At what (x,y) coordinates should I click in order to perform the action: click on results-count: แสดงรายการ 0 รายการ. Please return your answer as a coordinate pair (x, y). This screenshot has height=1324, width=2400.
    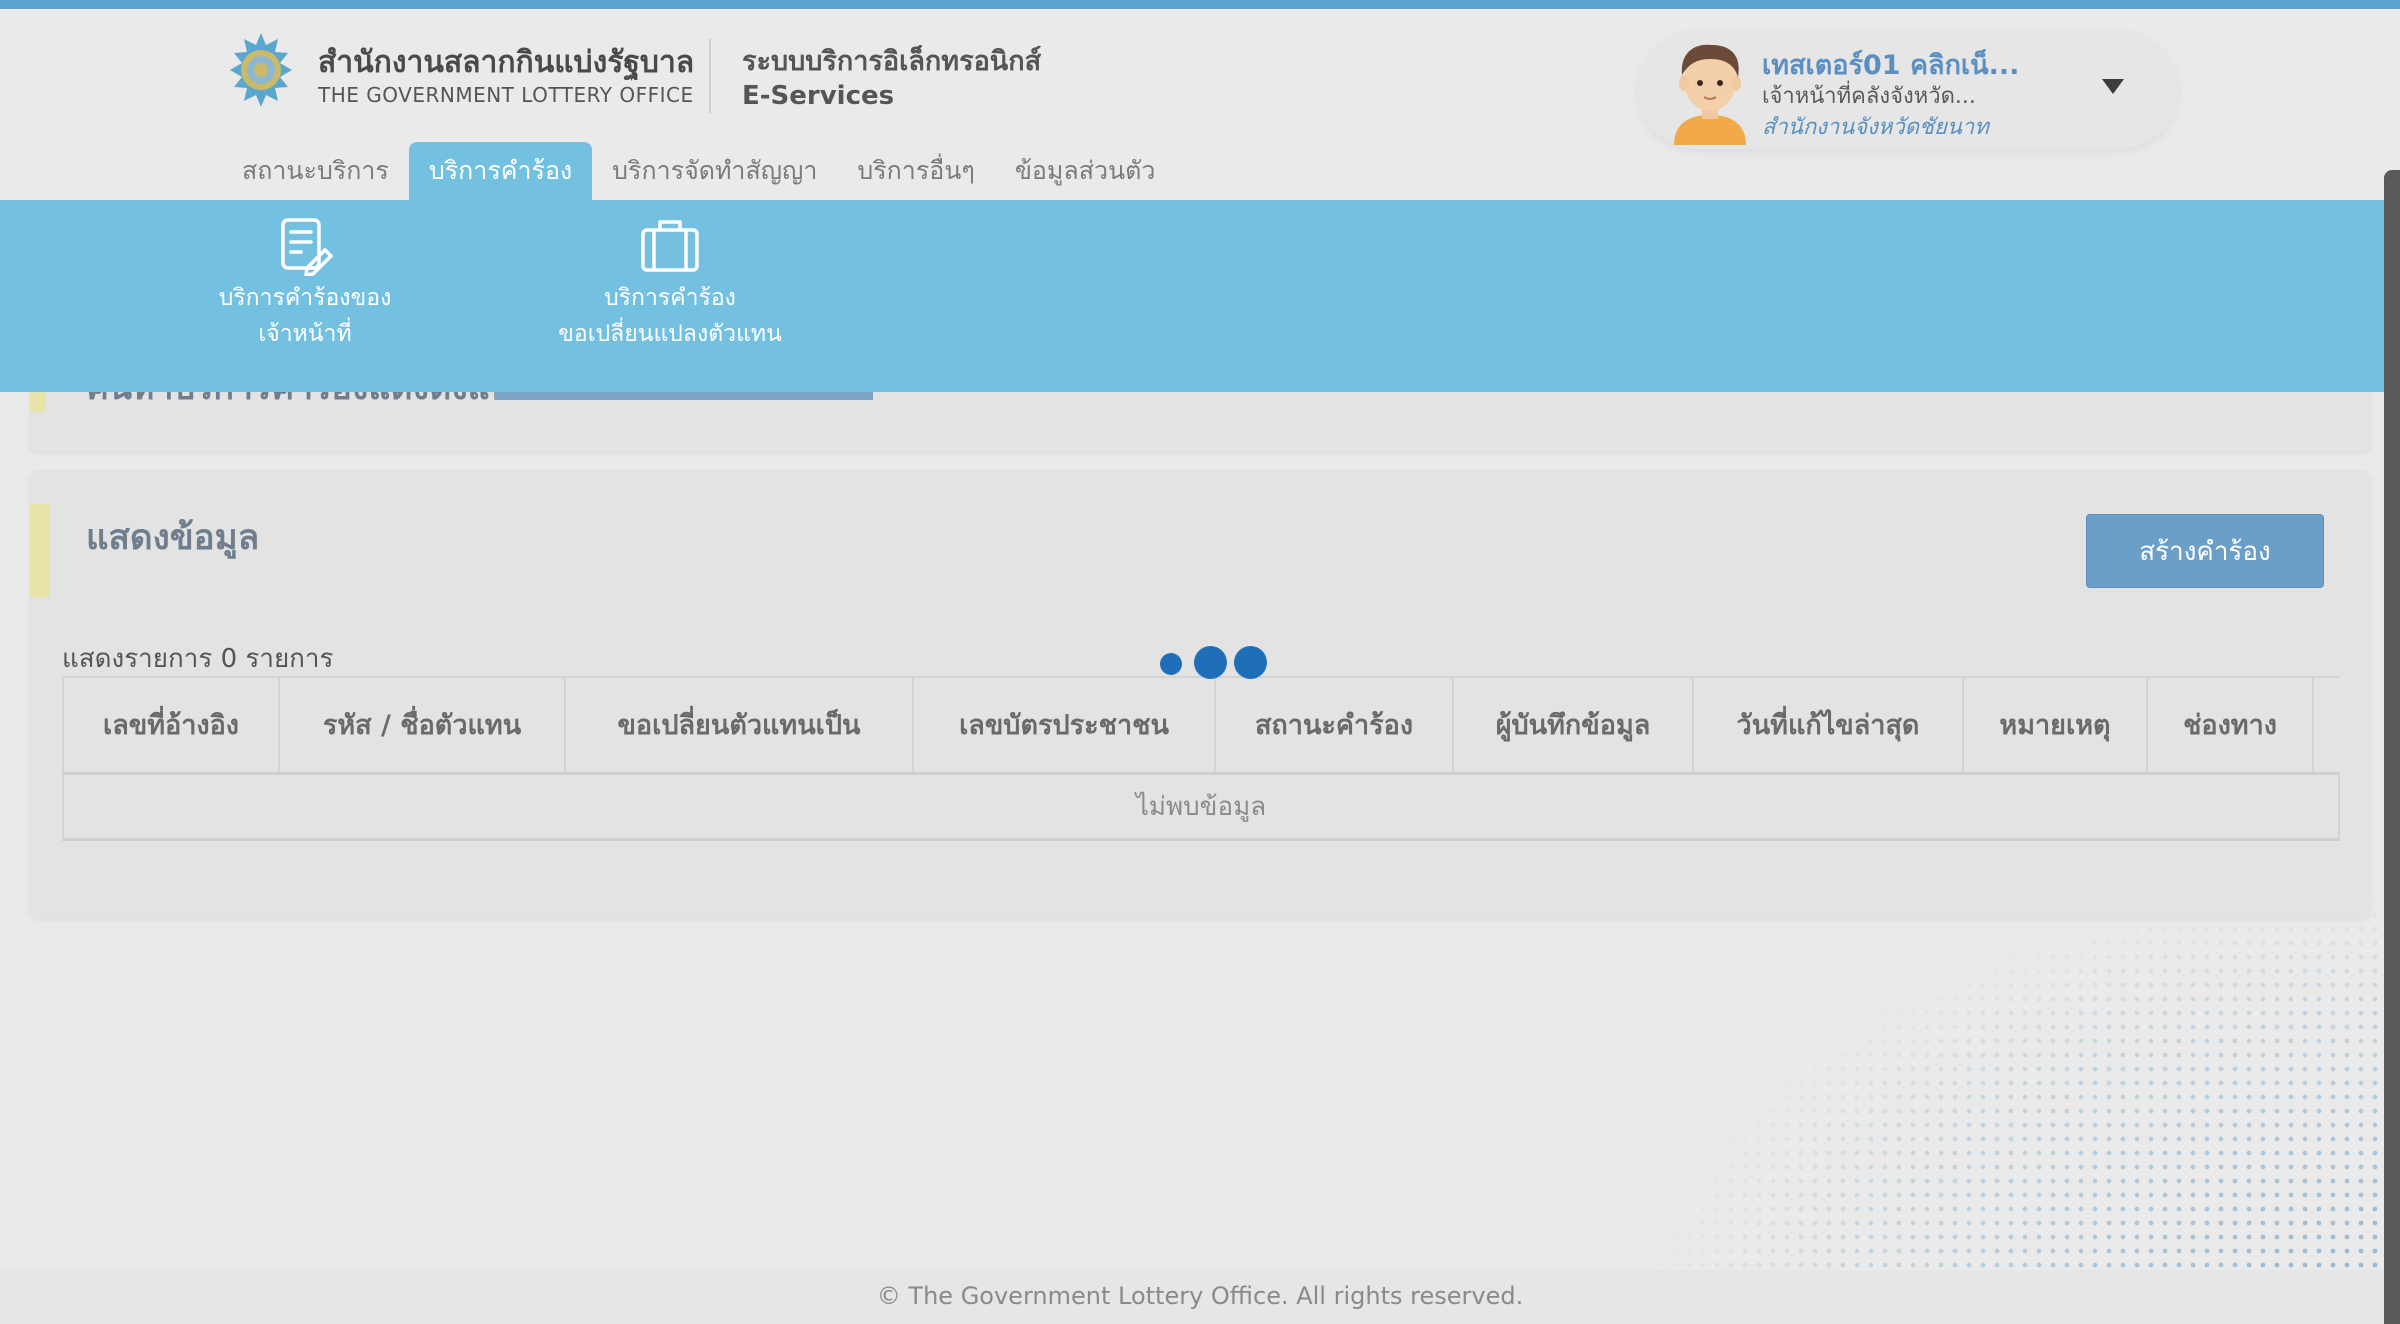
    Looking at the image, I should click on (198, 659).